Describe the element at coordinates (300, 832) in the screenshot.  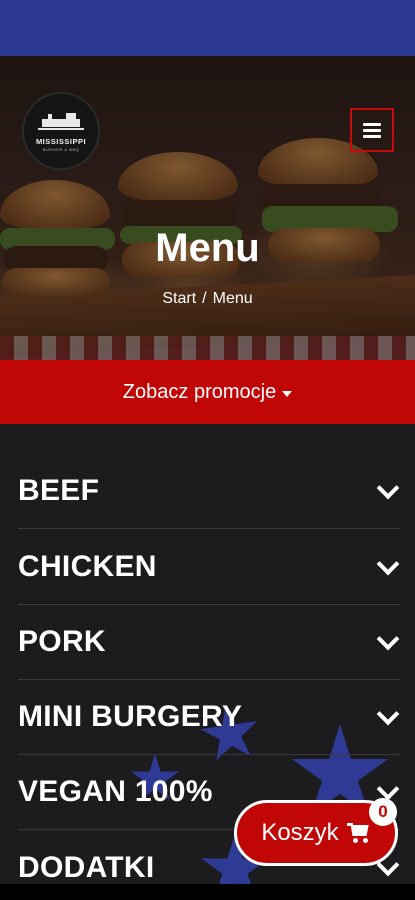
I see `cart-label: Koszyk` at that location.